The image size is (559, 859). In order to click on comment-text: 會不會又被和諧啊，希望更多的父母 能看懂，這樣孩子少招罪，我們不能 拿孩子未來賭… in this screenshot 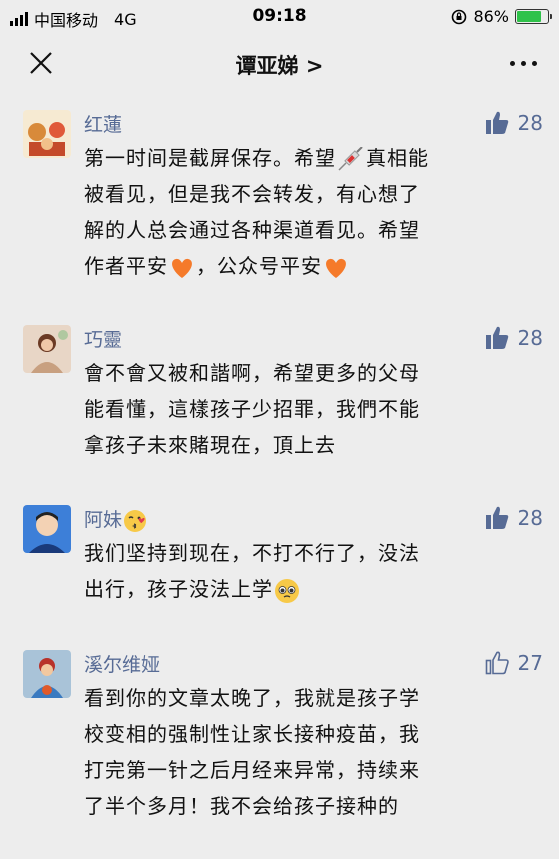, I will do `click(304, 409)`.